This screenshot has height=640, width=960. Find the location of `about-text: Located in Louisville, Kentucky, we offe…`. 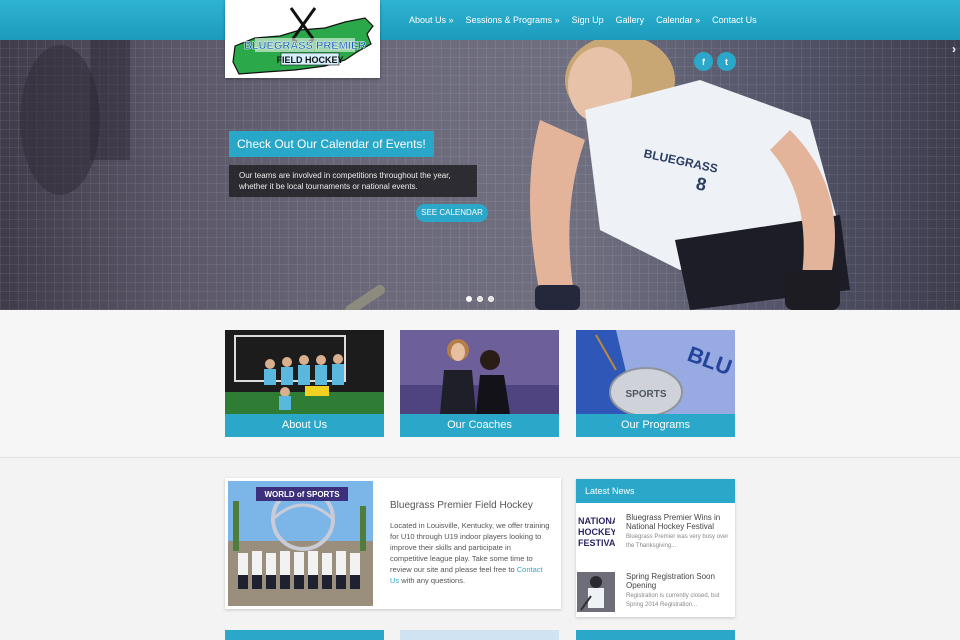

about-text: Located in Louisville, Kentucky, we offe… is located at coordinates (470, 553).